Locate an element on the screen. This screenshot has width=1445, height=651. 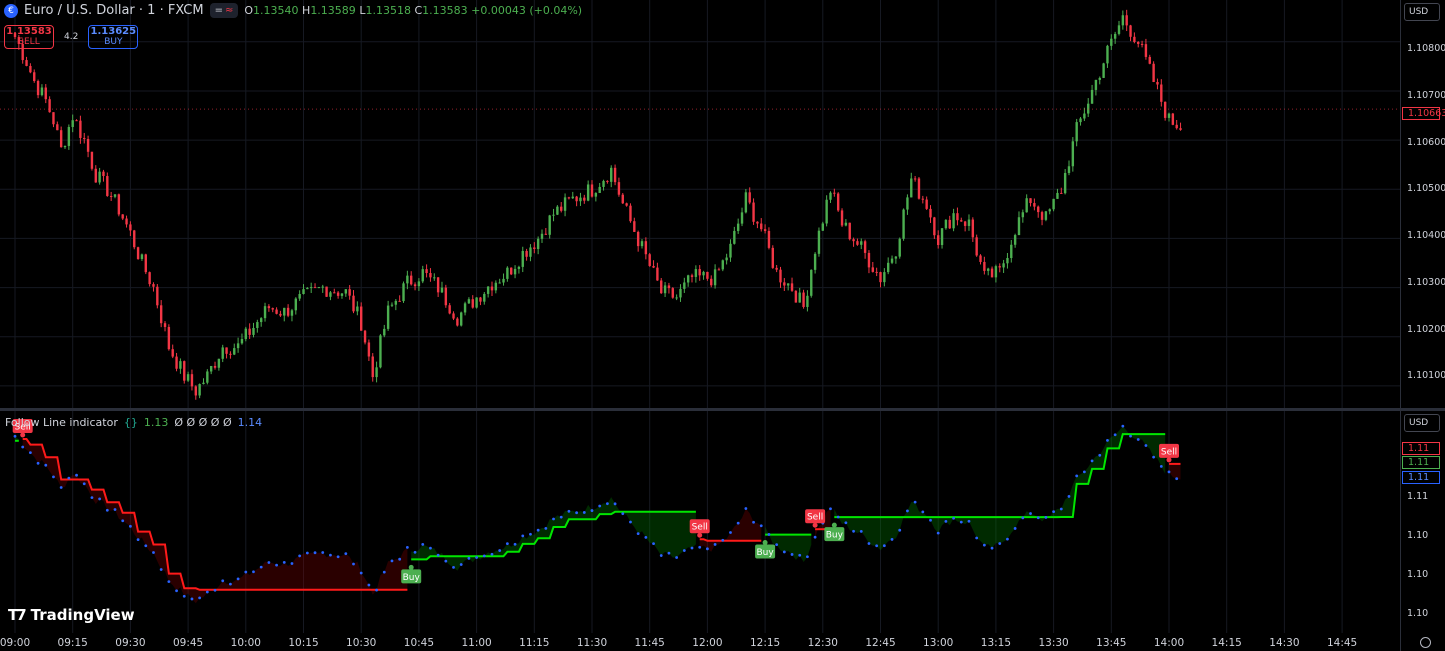
close-label: C is located at coordinates (418, 10).